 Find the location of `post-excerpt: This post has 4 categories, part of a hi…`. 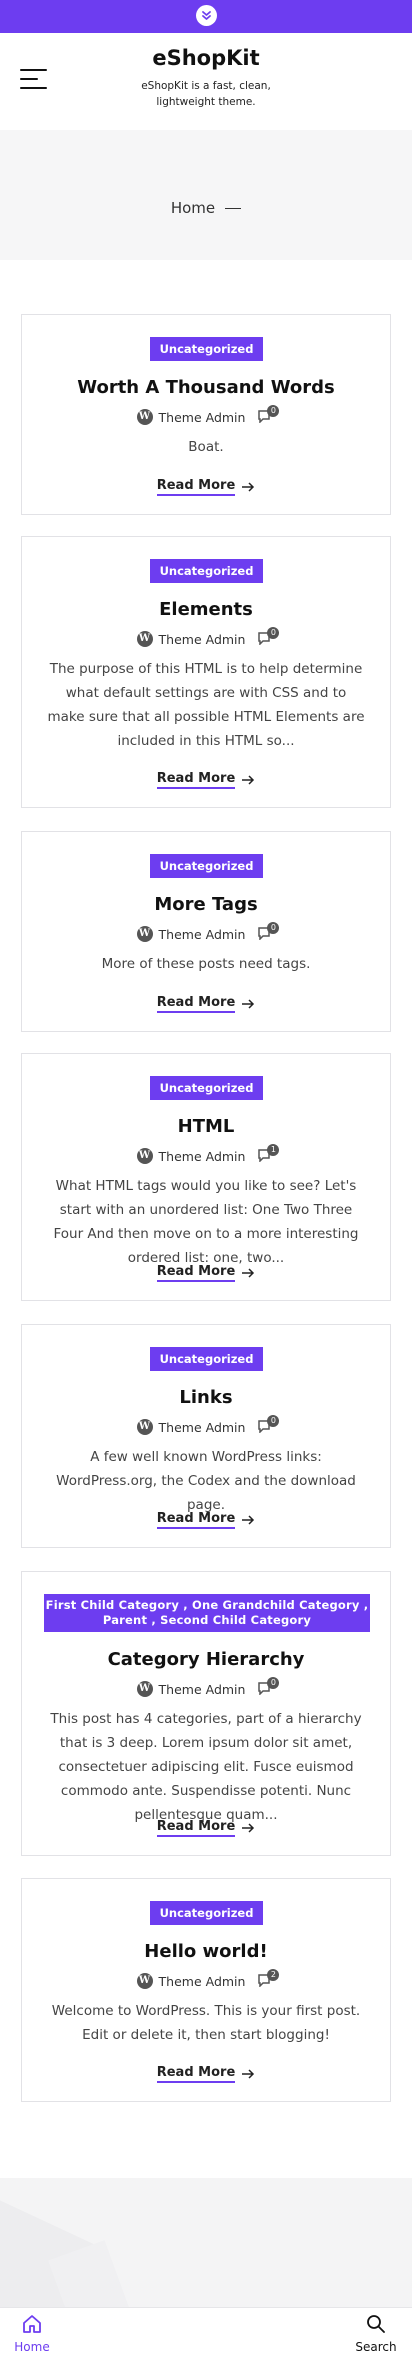

post-excerpt: This post has 4 categories, part of a hi… is located at coordinates (206, 1767).